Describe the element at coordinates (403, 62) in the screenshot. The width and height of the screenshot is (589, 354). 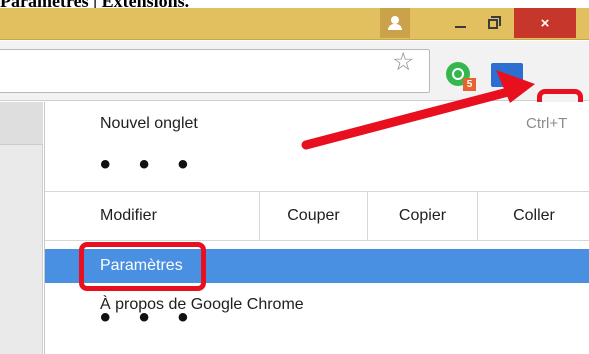
I see `star-icon: ☆` at that location.